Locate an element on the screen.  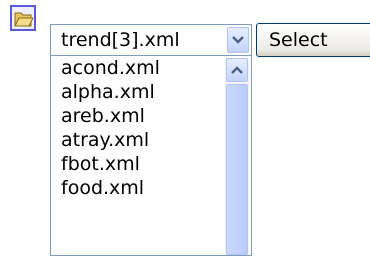
file-select: trend[3].xml is located at coordinates (151, 40).